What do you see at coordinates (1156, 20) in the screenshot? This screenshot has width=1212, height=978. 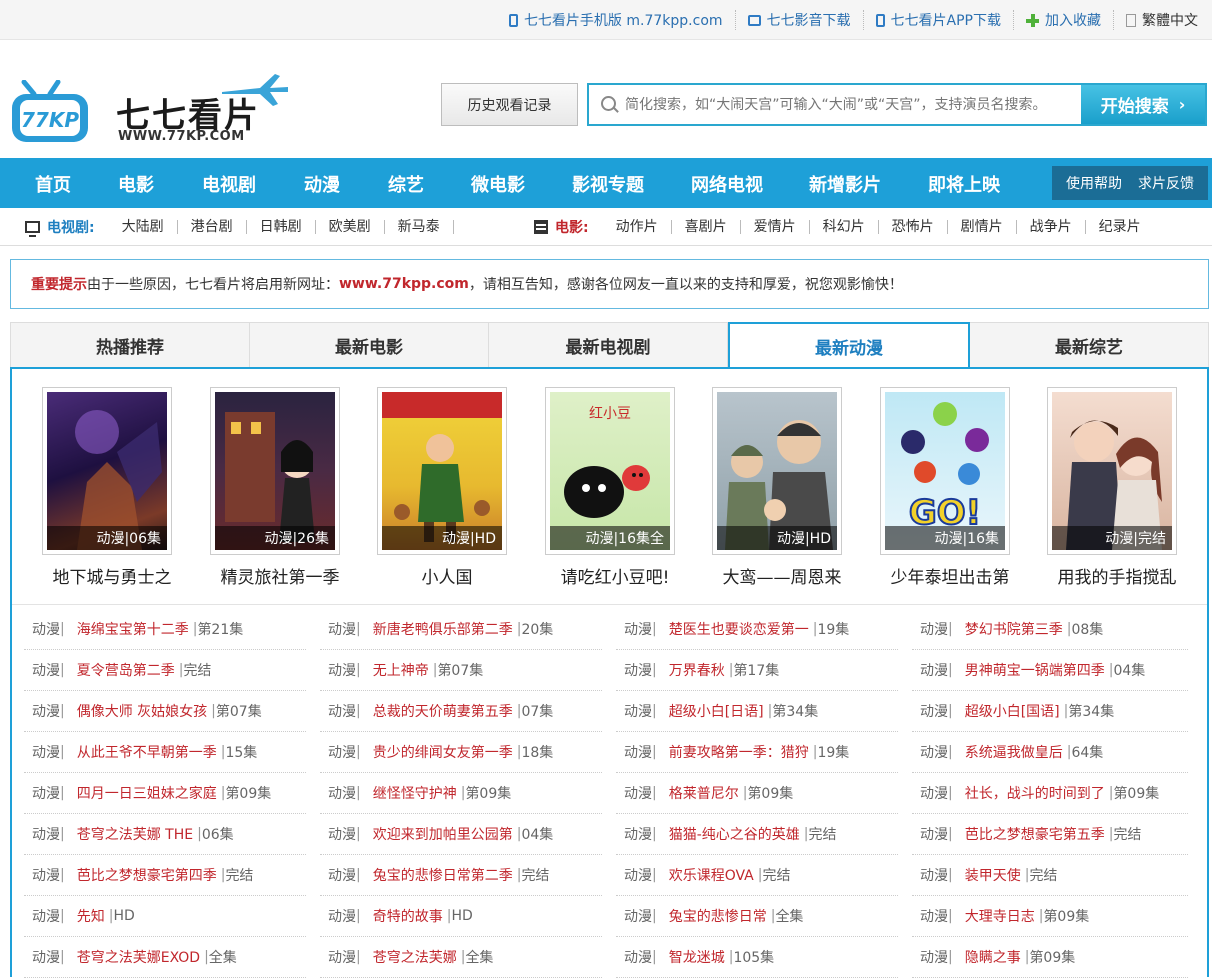 I see `traditional-chinese-link: 繁體中文` at bounding box center [1156, 20].